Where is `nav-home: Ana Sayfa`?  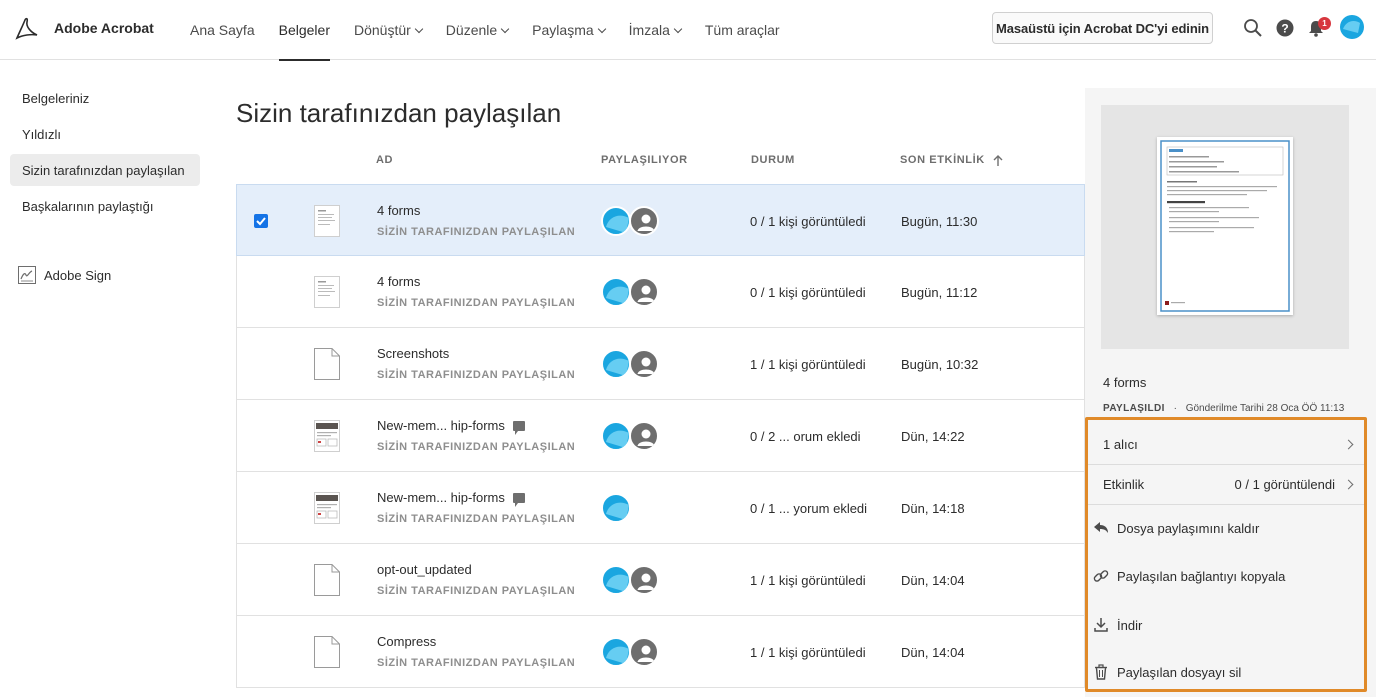
nav-home: Ana Sayfa is located at coordinates (222, 30).